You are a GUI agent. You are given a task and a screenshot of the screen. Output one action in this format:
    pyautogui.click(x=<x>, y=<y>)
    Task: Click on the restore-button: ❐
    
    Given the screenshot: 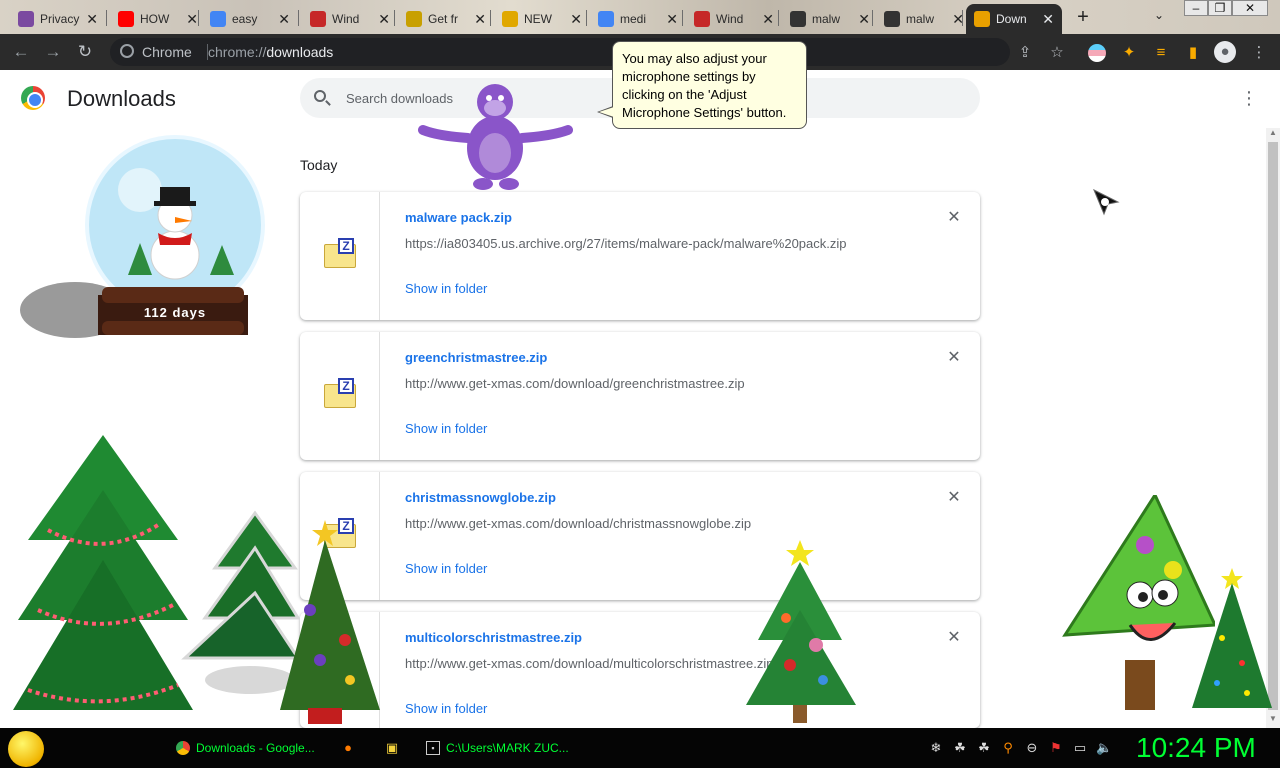 What is the action you would take?
    pyautogui.click(x=1220, y=8)
    